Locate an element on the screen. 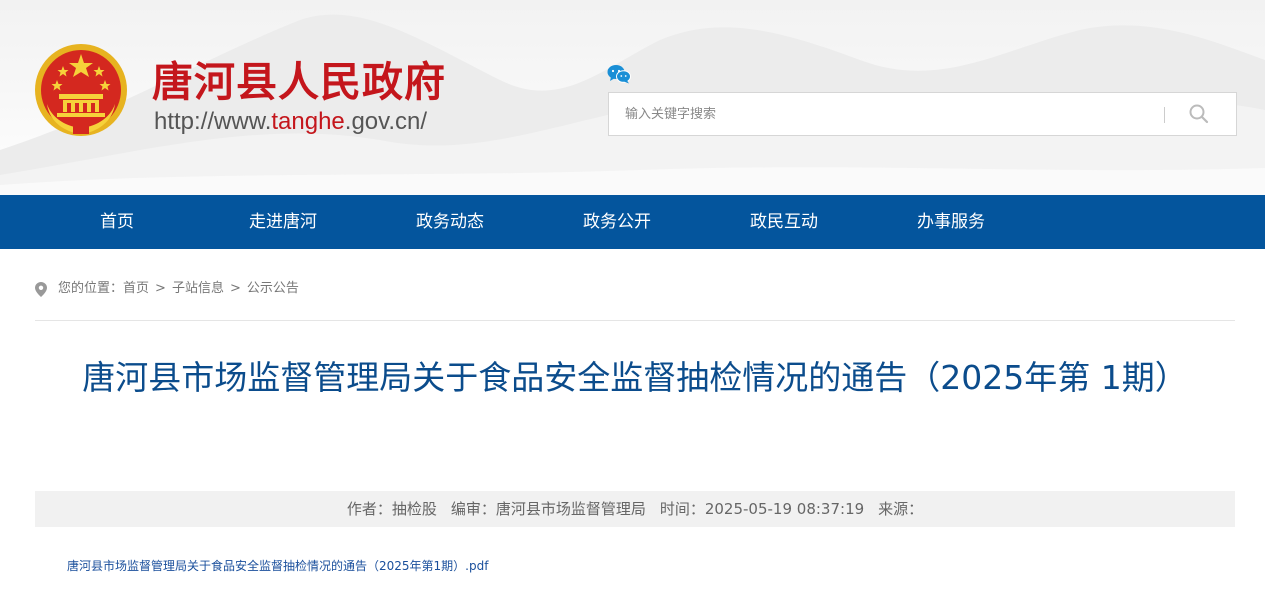 This screenshot has height=596, width=1265. search-icon is located at coordinates (1199, 114).